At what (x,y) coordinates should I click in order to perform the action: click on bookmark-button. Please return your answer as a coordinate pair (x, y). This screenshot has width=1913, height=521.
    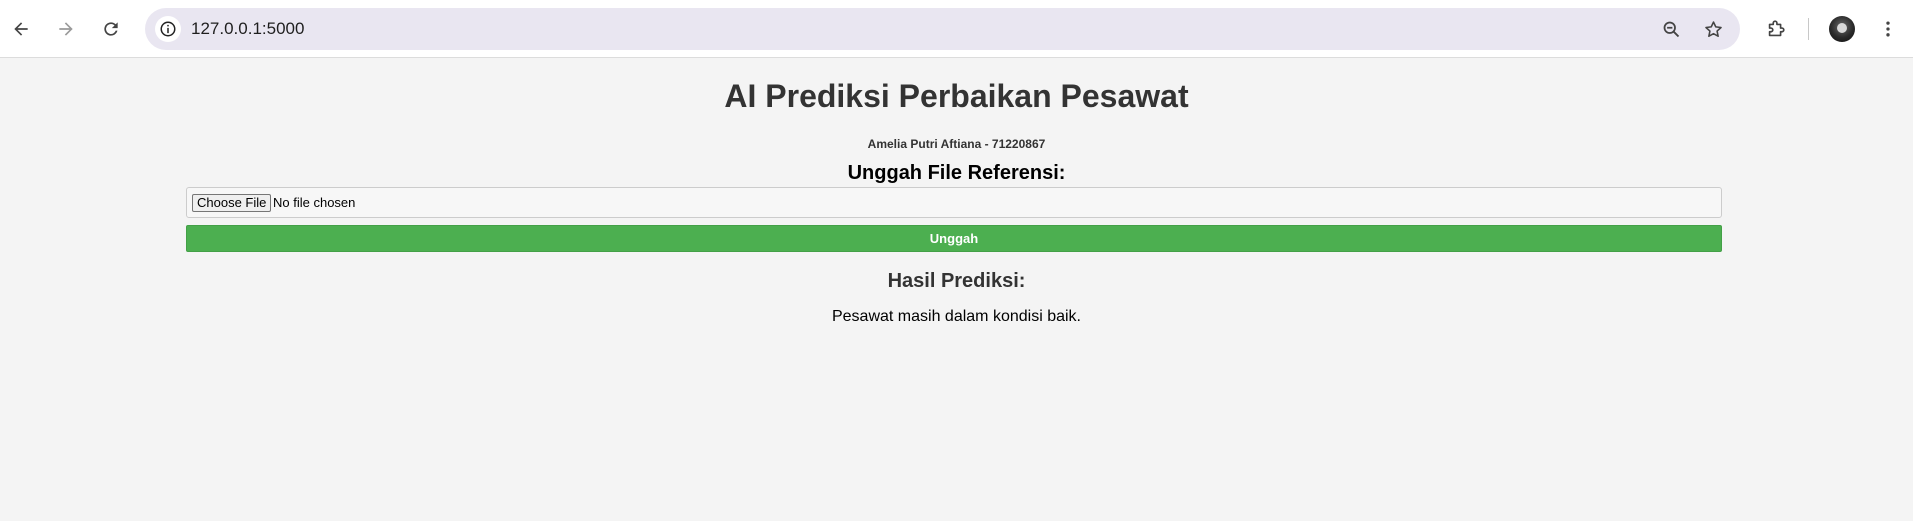
    Looking at the image, I should click on (1713, 29).